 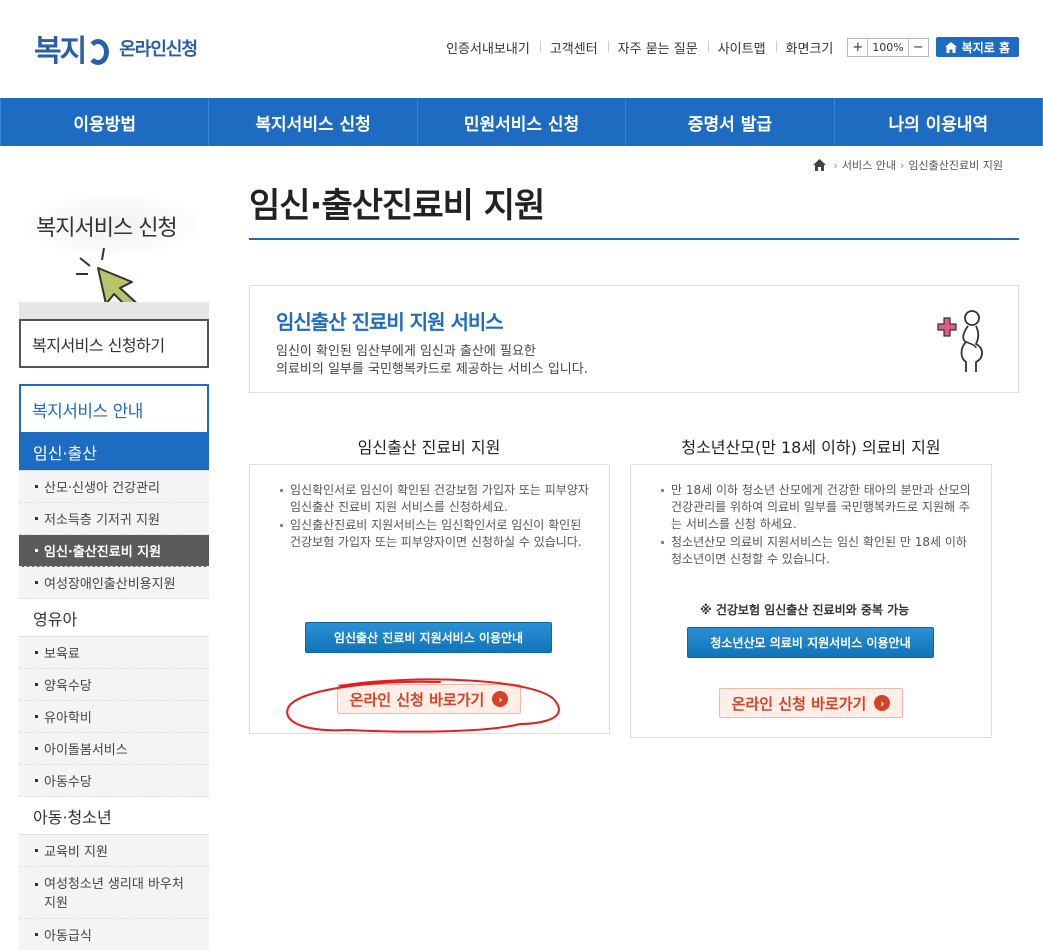 What do you see at coordinates (960, 341) in the screenshot?
I see `pregnant-woman-icon` at bounding box center [960, 341].